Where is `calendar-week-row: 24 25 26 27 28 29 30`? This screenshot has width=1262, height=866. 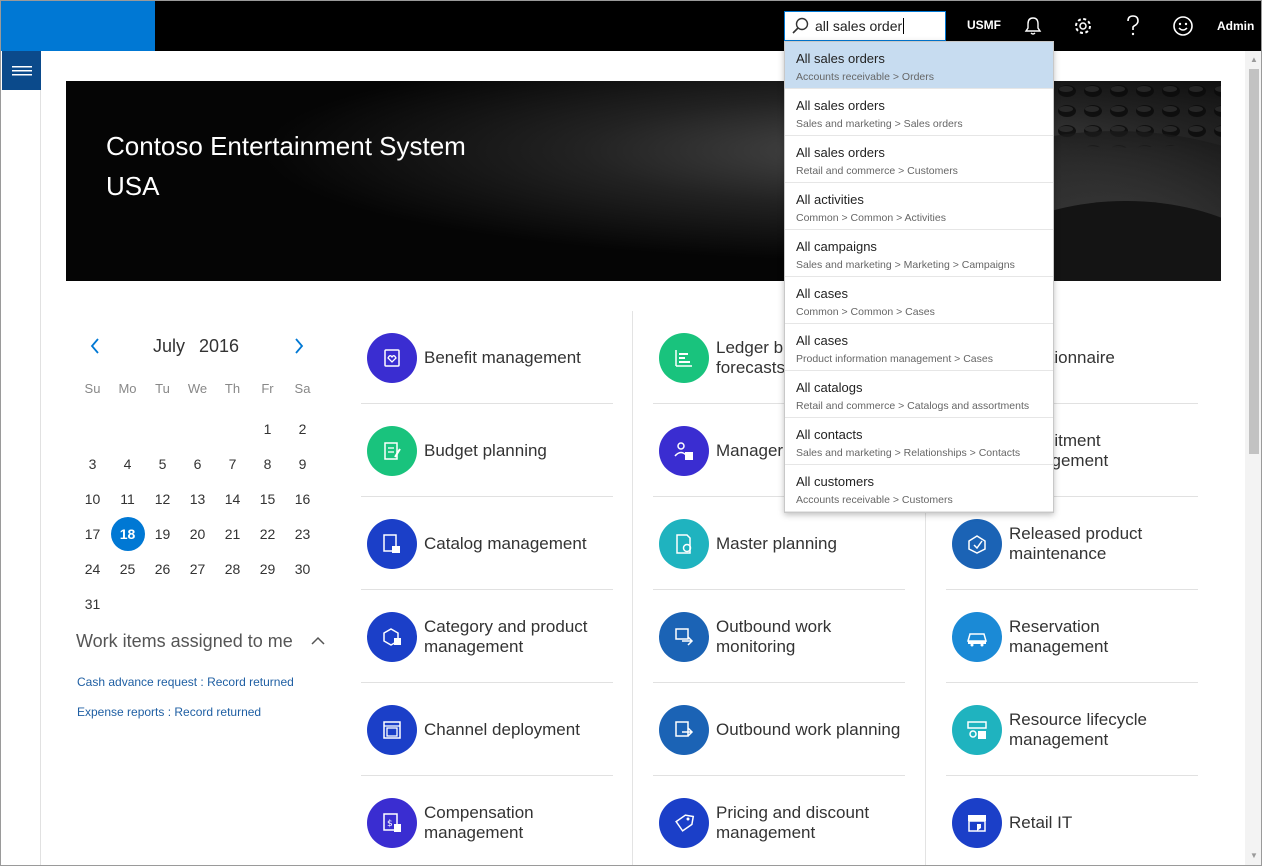
calendar-week-row: 24 25 26 27 28 29 30 is located at coordinates (197, 568).